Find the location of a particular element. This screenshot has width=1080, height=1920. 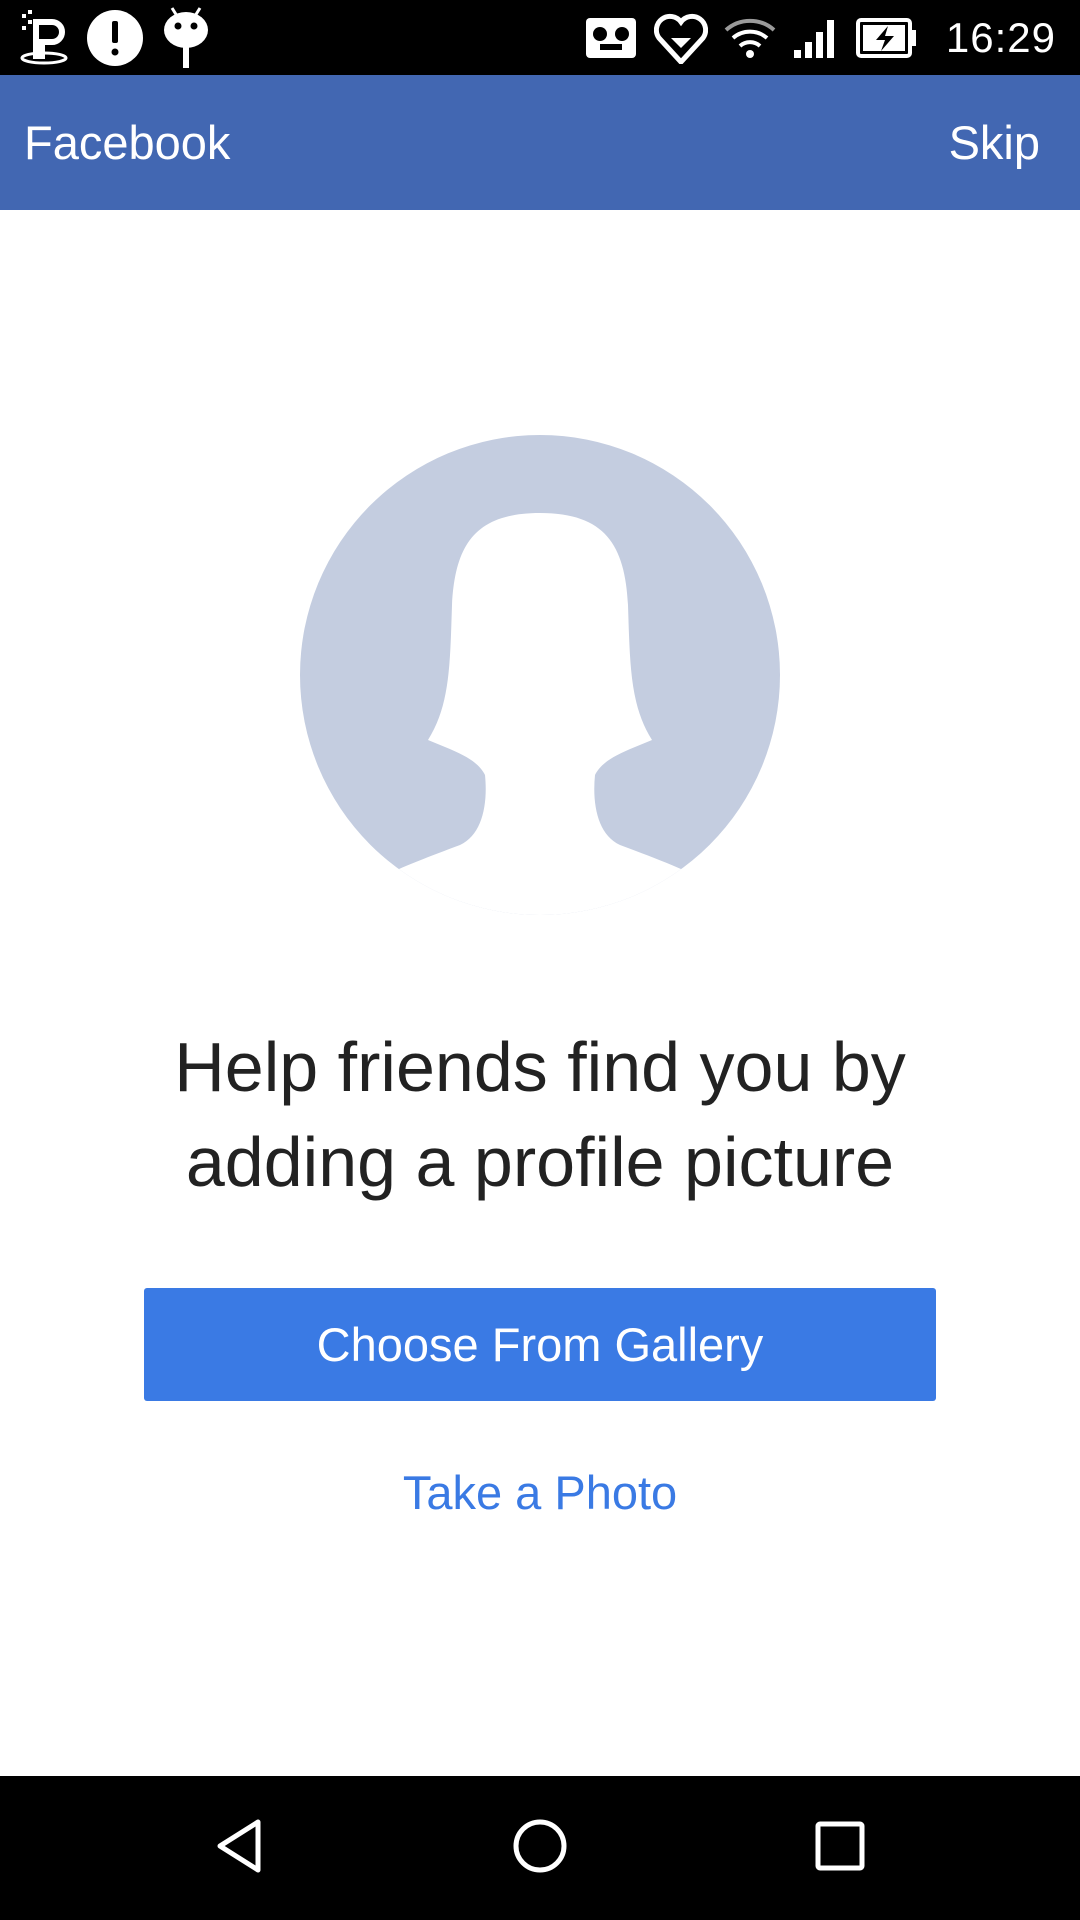

back-button is located at coordinates (240, 1848).